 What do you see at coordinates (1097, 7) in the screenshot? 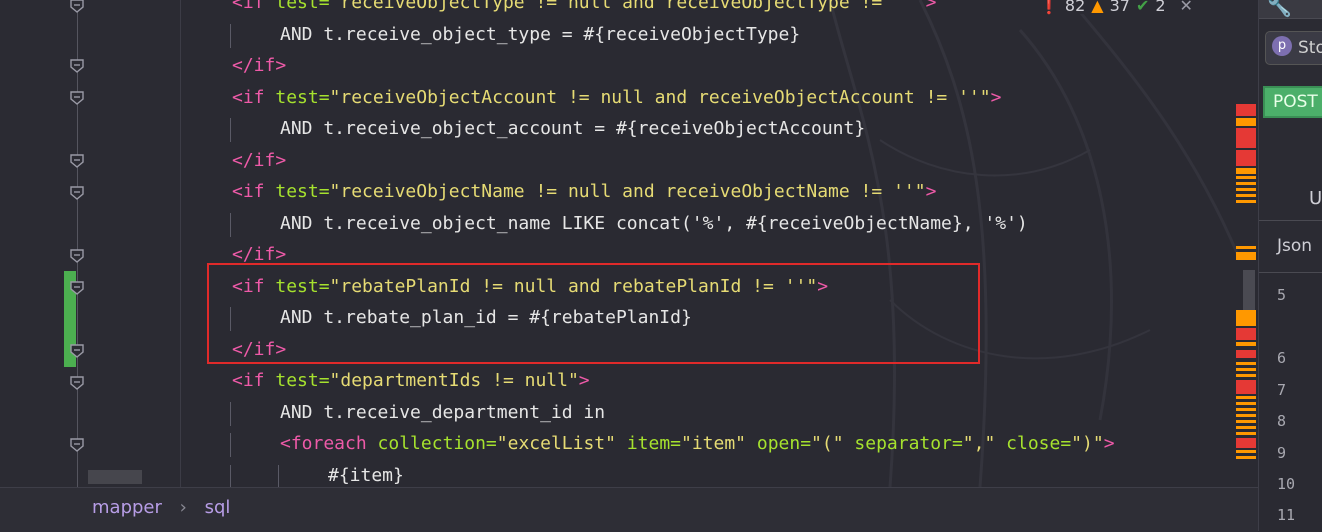
I see `warning-icon: ▲` at bounding box center [1097, 7].